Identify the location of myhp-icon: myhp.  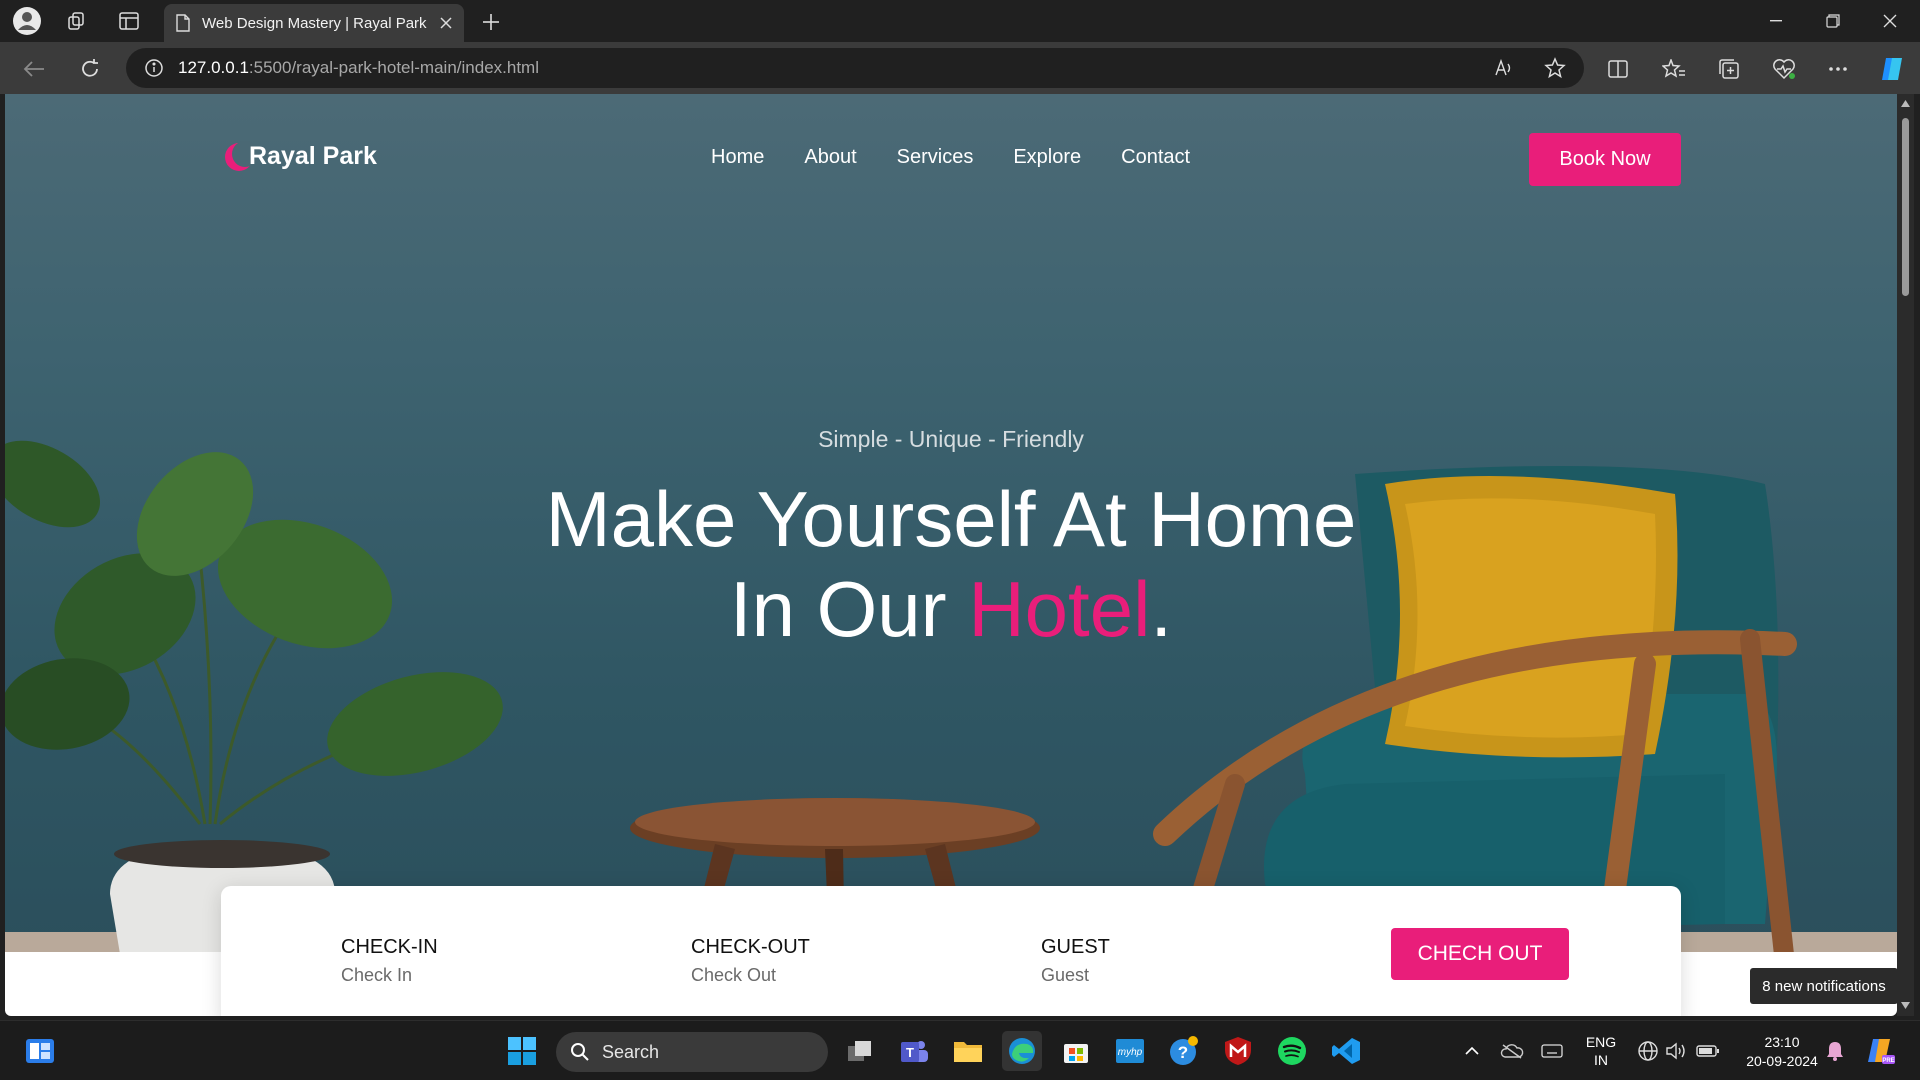
(1130, 1051).